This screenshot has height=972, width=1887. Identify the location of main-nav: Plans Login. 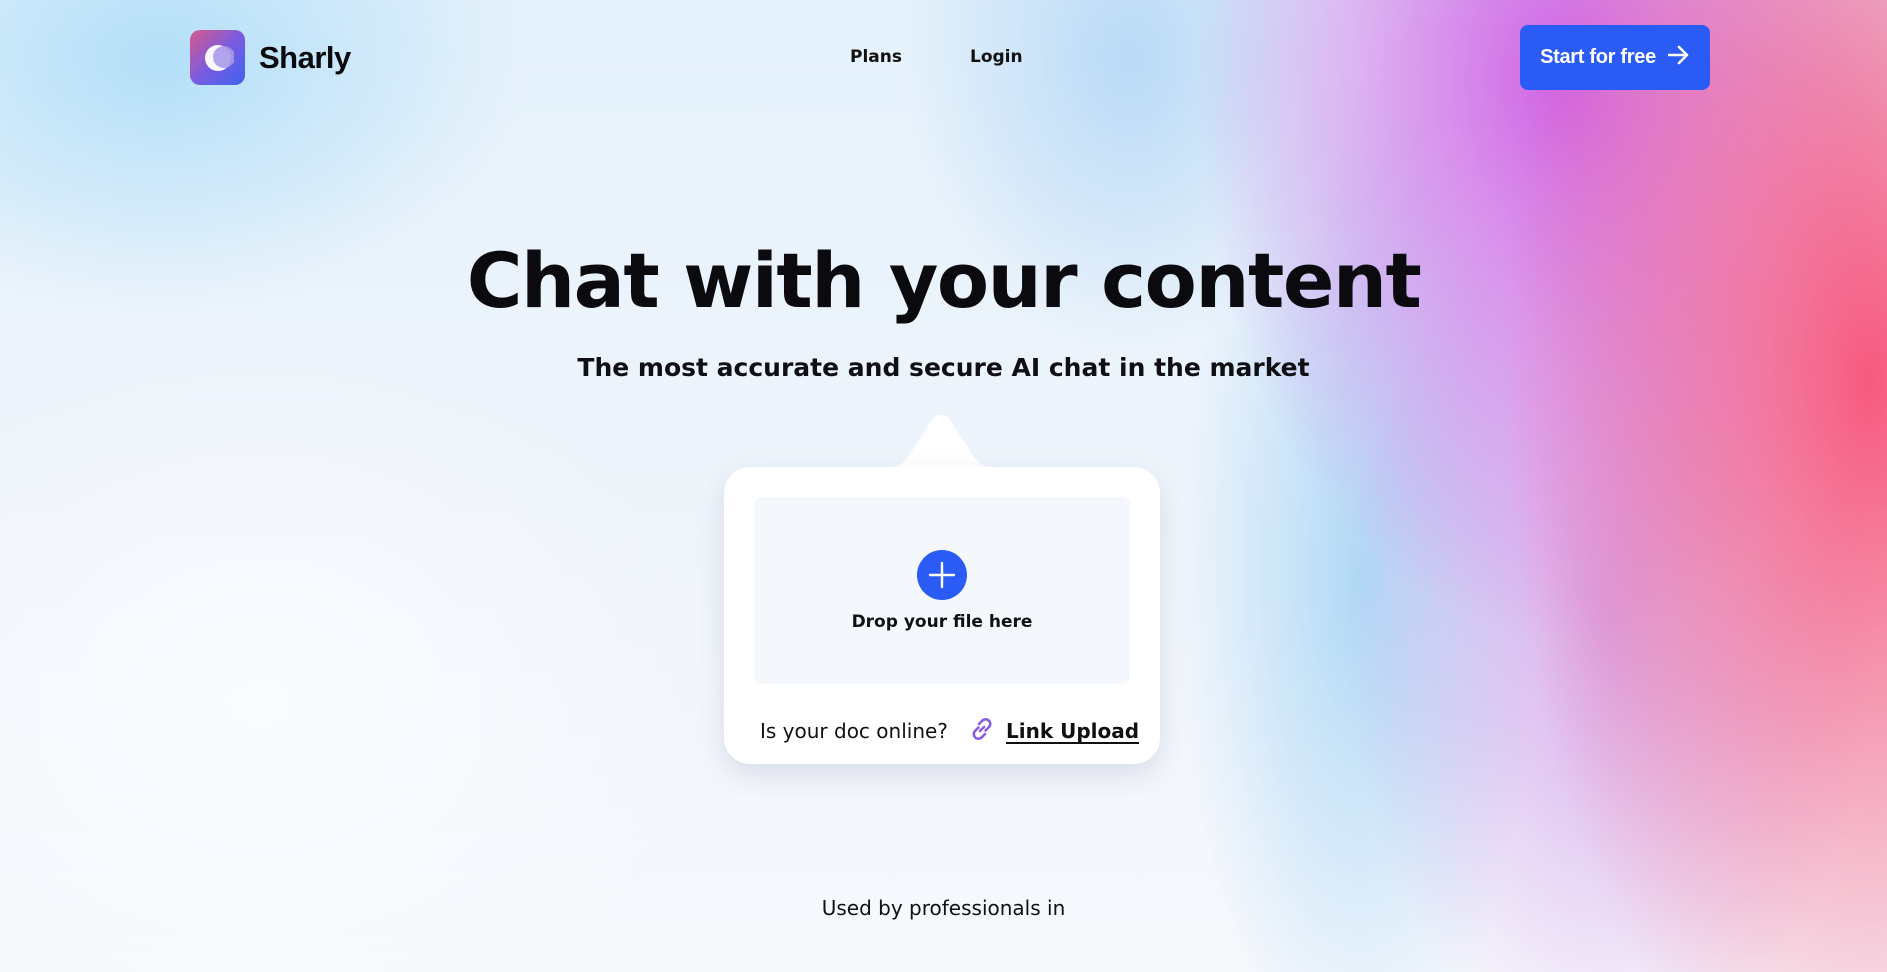
(936, 57).